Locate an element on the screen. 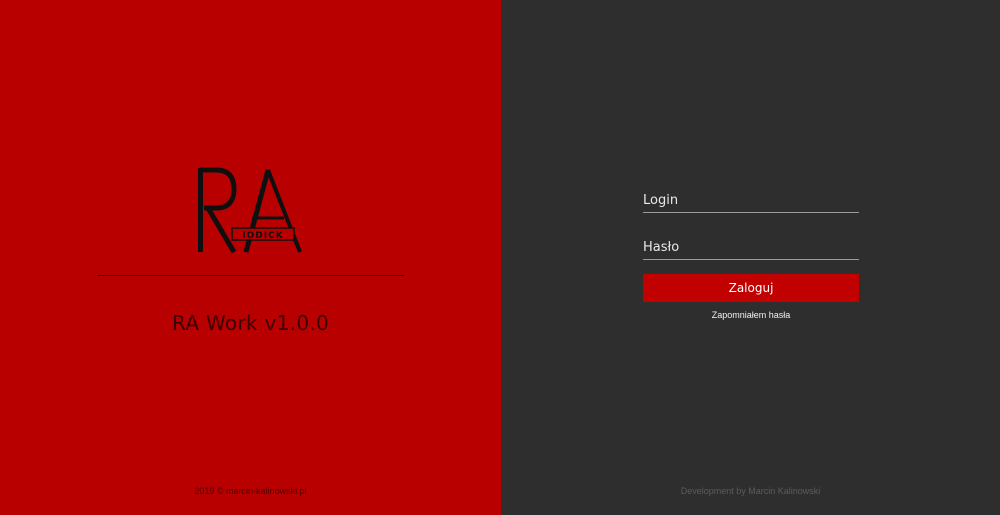 Image resolution: width=1000 pixels, height=515 pixels. login-input is located at coordinates (751, 200).